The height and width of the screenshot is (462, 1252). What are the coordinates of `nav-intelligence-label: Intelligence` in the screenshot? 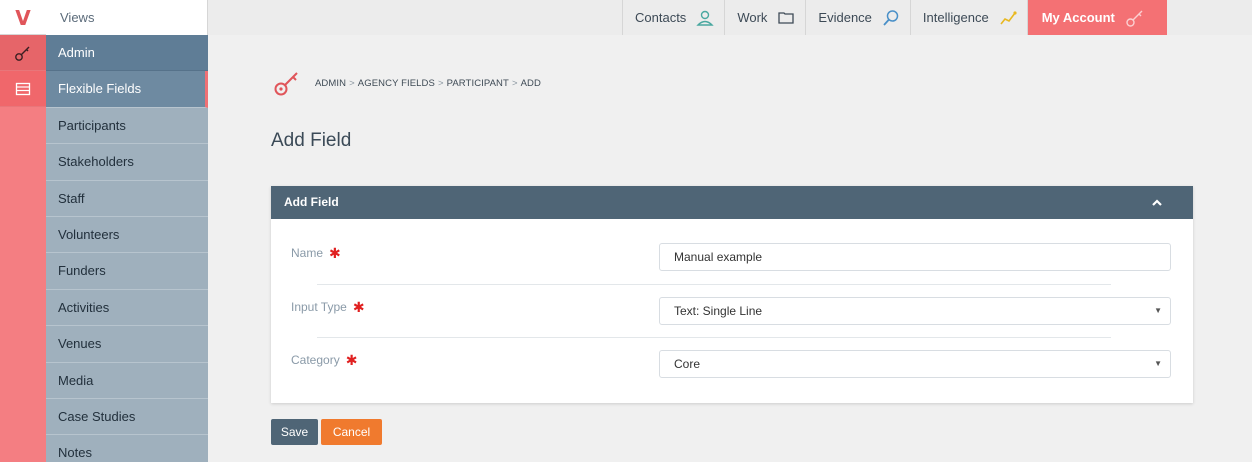 It's located at (955, 17).